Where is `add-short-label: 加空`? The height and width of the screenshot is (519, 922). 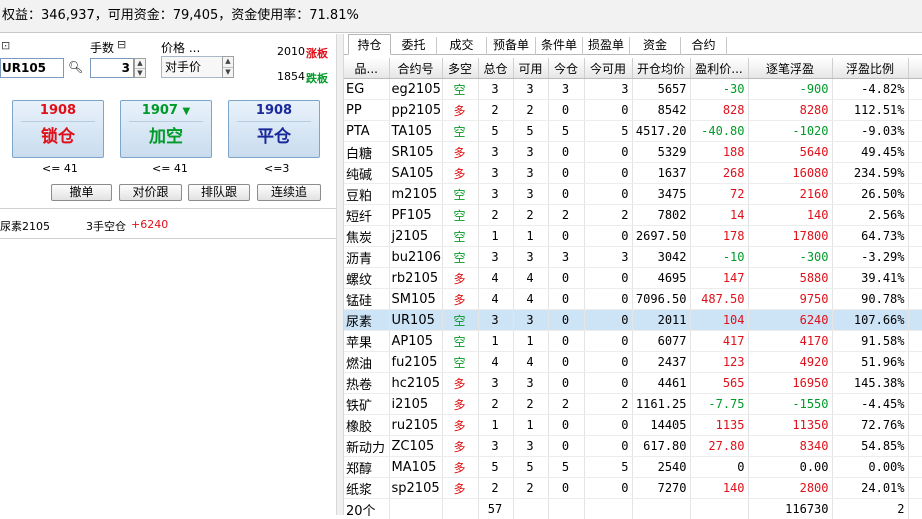
add-short-label: 加空 is located at coordinates (166, 137).